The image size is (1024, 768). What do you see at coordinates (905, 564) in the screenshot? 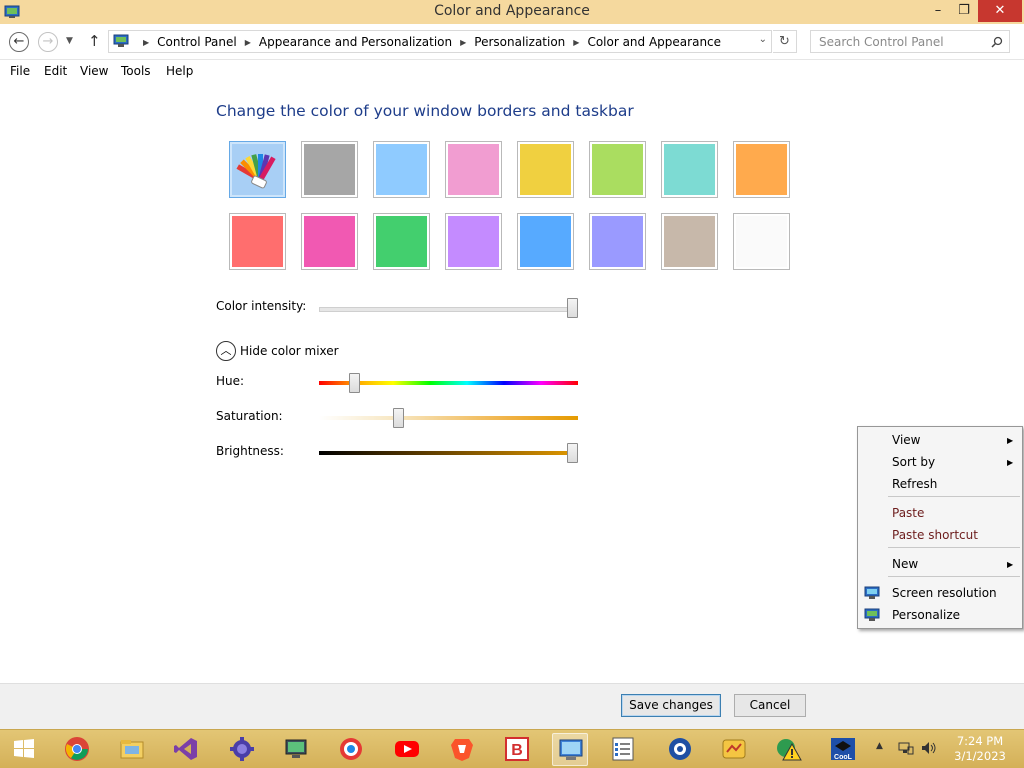
I see `context-menu-new: New` at bounding box center [905, 564].